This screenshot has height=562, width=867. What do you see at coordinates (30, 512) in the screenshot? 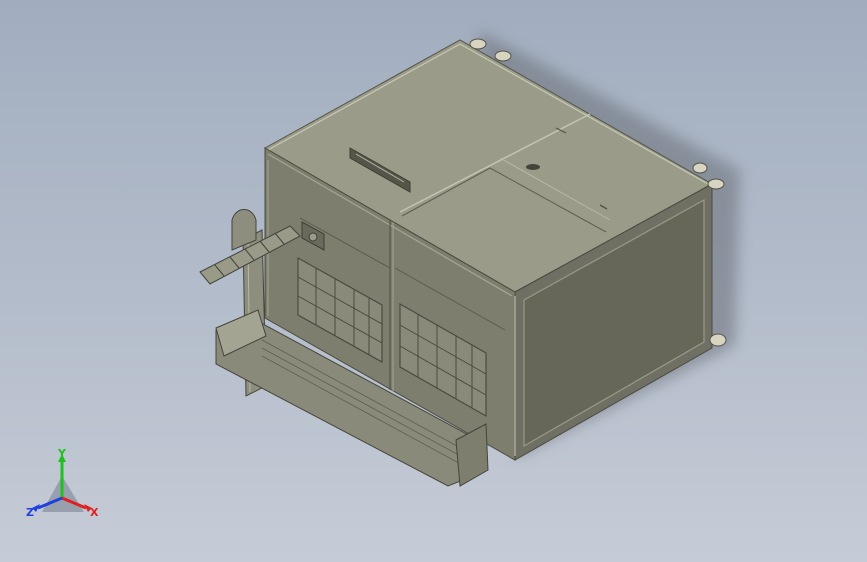
I see `triad-z-label: Z` at bounding box center [30, 512].